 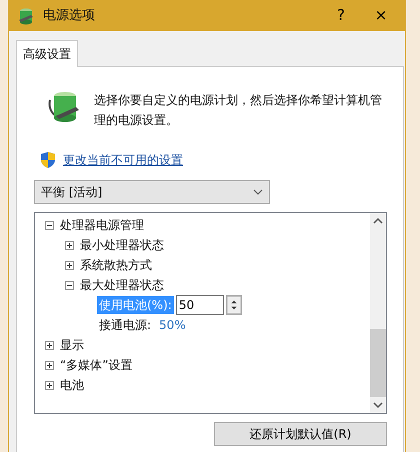 I want to click on help-button: ?, so click(x=341, y=15).